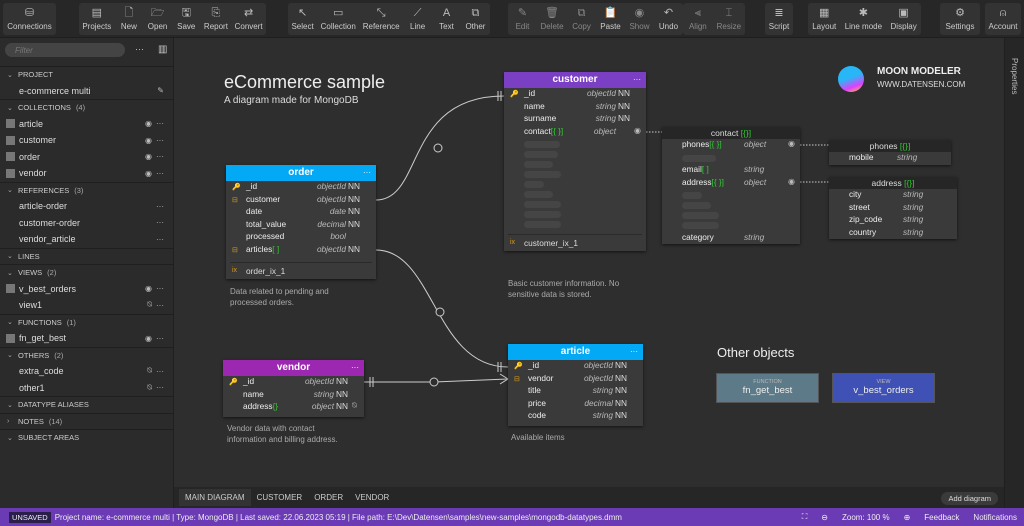 The image size is (1024, 526). I want to click on entity-header: vendor ···, so click(293, 368).